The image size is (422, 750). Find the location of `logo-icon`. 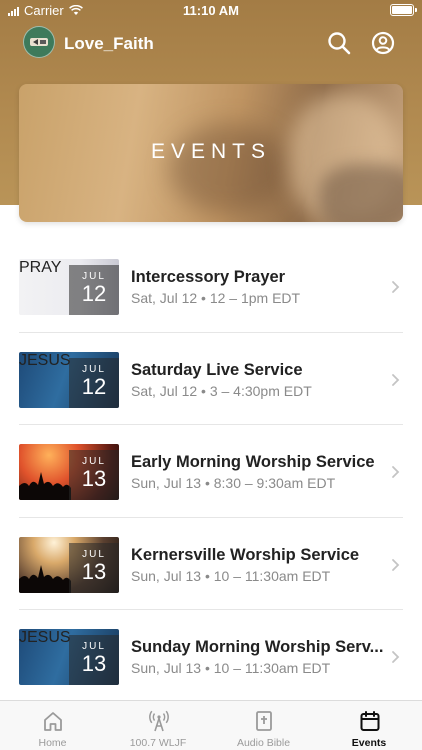

logo-icon is located at coordinates (39, 42).